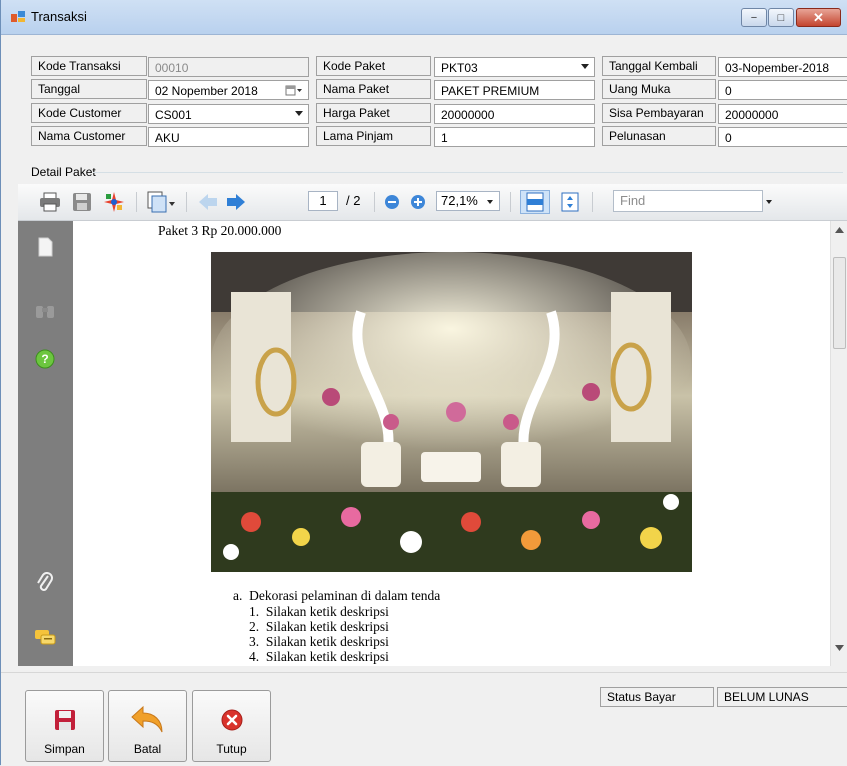 This screenshot has height=766, width=847. I want to click on crystal-export-button, so click(114, 202).